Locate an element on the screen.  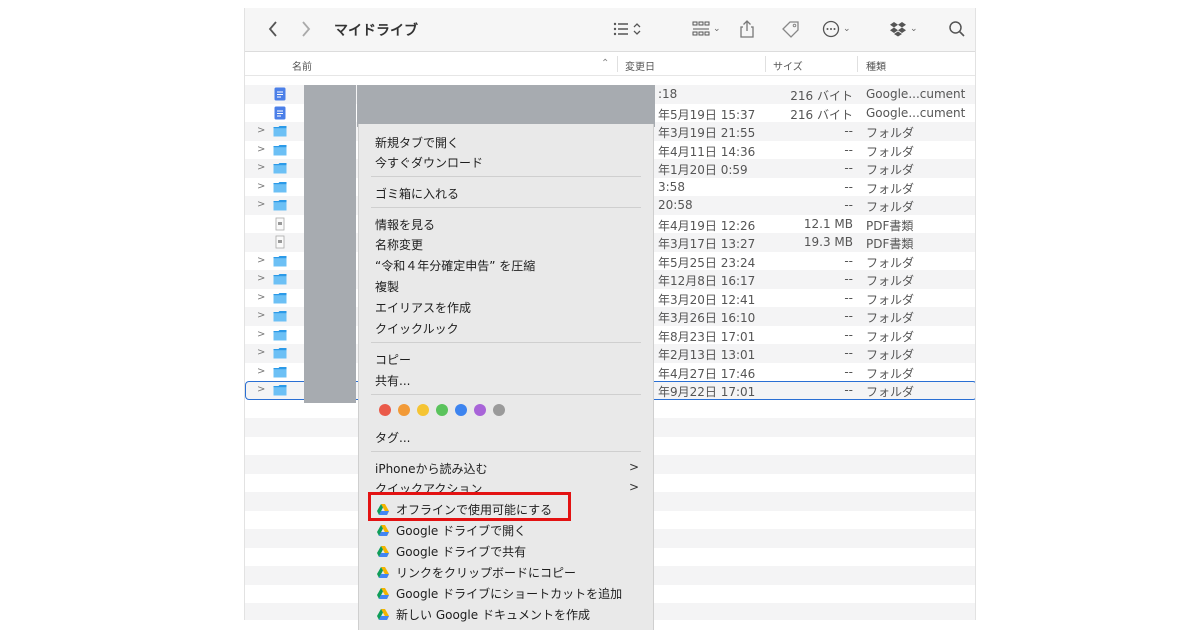
column-divider is located at coordinates (617, 64).